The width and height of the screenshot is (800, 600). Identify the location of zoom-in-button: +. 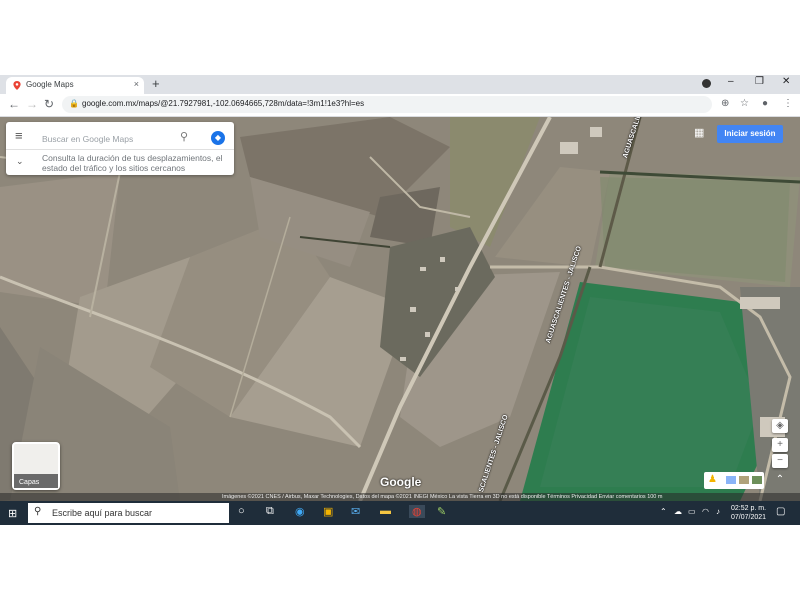
(780, 445).